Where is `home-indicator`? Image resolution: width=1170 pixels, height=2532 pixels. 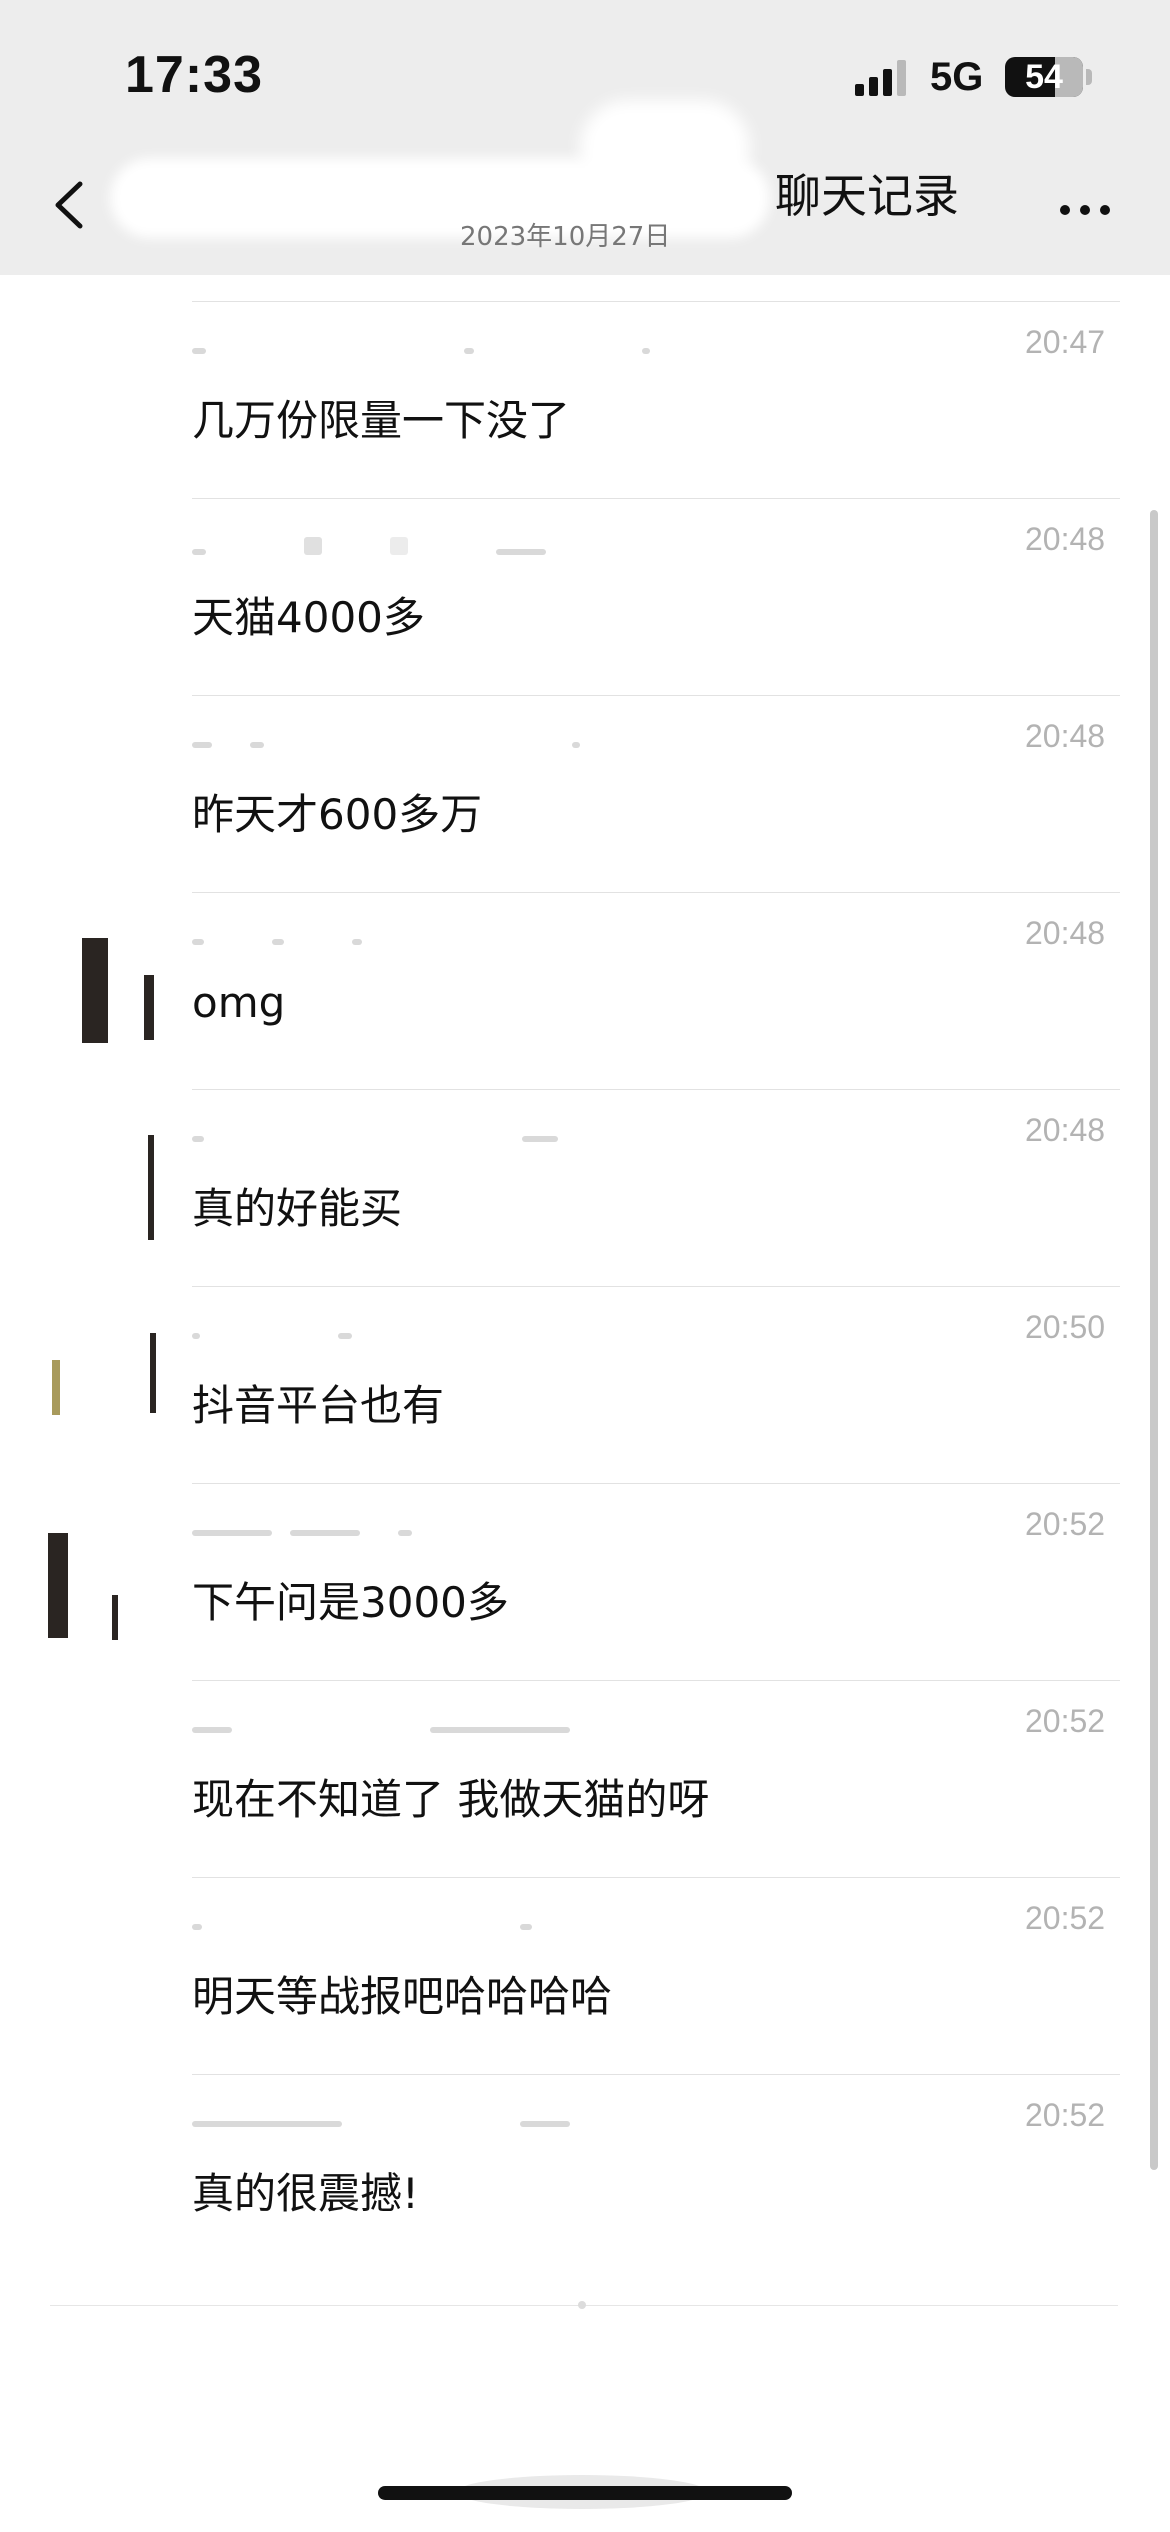
home-indicator is located at coordinates (585, 2493).